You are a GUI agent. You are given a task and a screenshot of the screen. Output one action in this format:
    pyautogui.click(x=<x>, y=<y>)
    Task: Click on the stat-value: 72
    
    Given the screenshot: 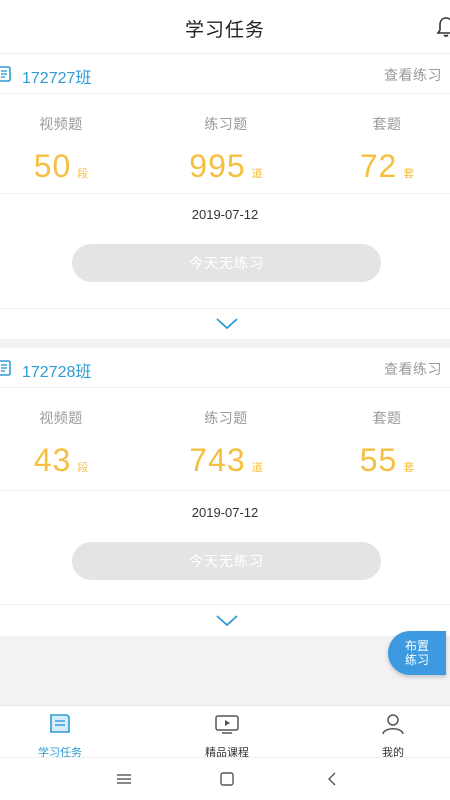 What is the action you would take?
    pyautogui.click(x=378, y=166)
    